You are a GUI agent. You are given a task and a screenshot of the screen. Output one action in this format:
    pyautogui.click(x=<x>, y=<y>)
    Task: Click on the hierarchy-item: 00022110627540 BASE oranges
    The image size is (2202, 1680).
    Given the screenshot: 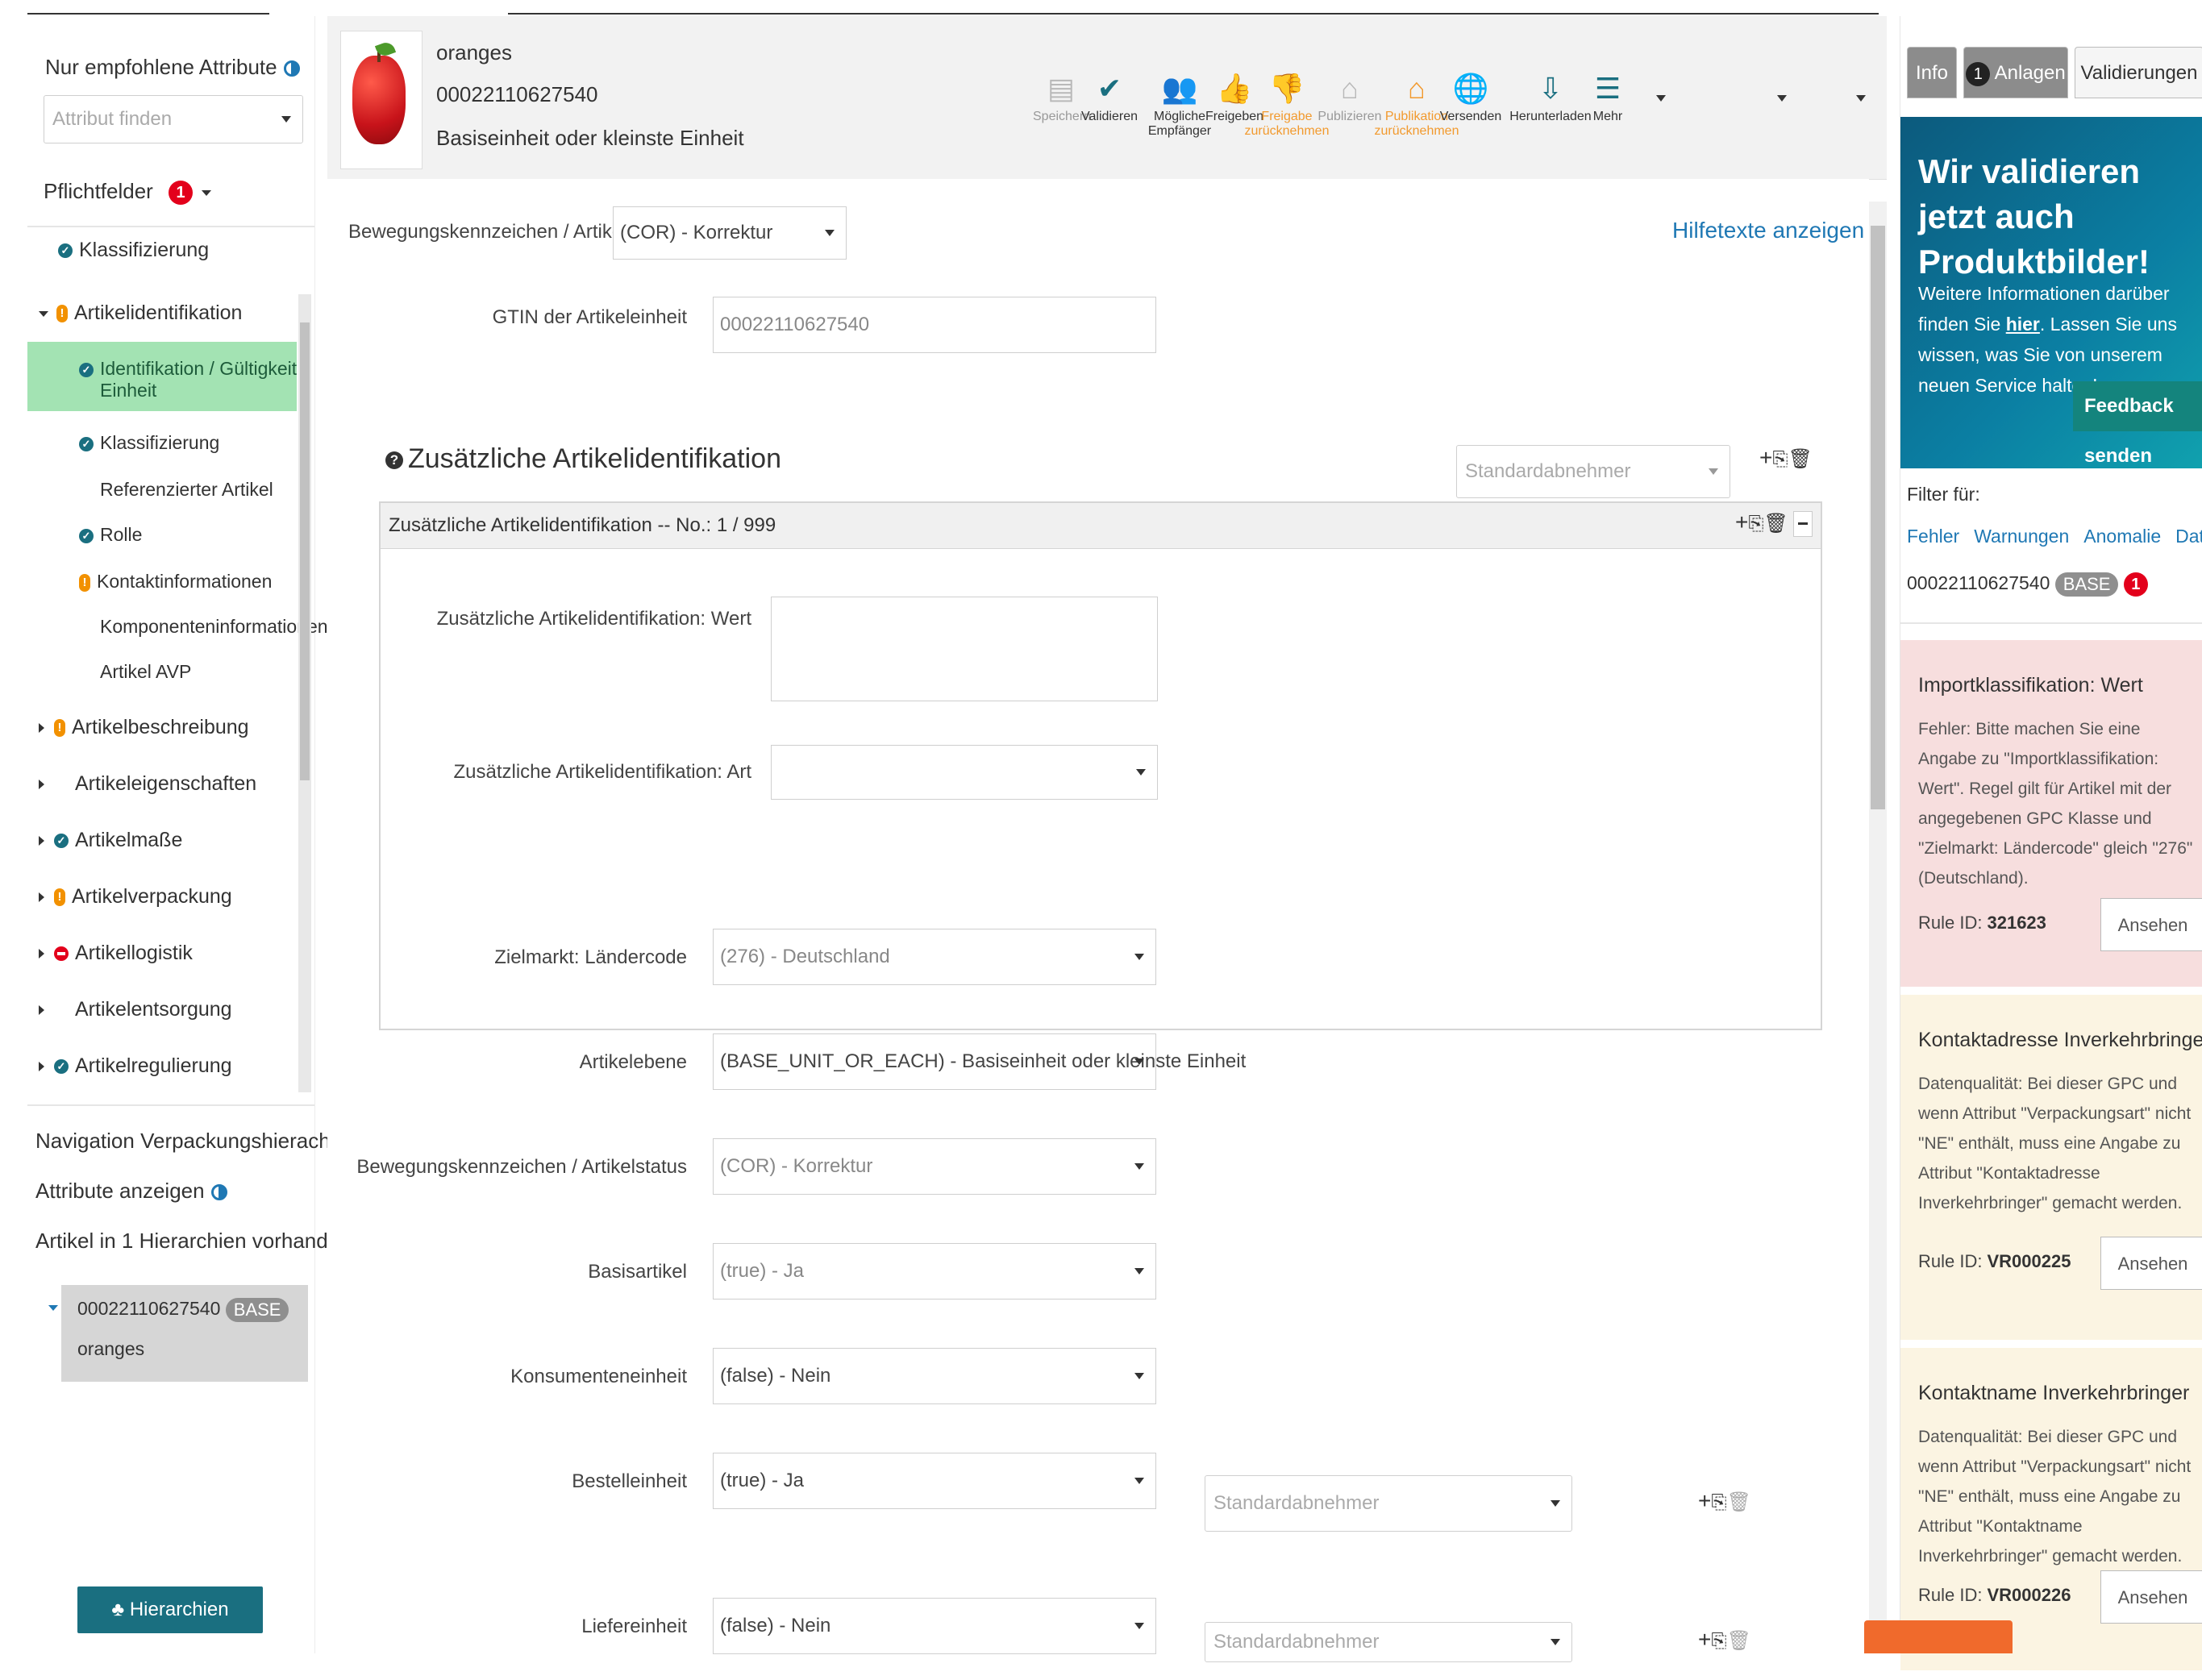 What is the action you would take?
    pyautogui.click(x=184, y=1333)
    